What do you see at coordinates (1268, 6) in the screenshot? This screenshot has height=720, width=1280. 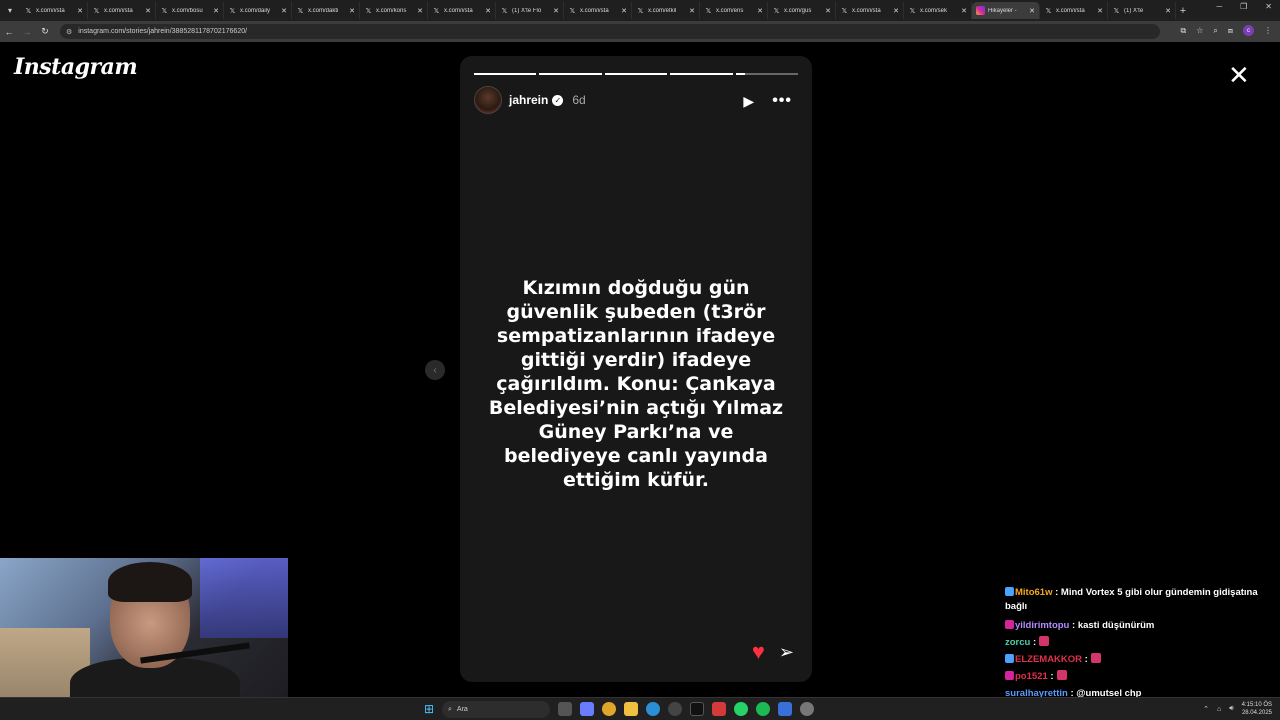 I see `close-window-icon: ✕` at bounding box center [1268, 6].